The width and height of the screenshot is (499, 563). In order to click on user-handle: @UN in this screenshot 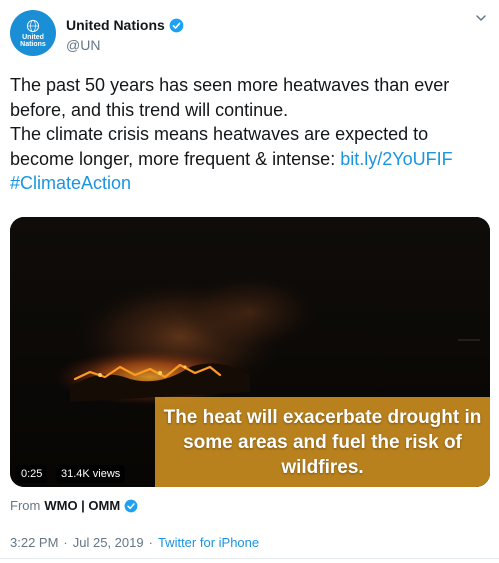, I will do `click(83, 45)`.